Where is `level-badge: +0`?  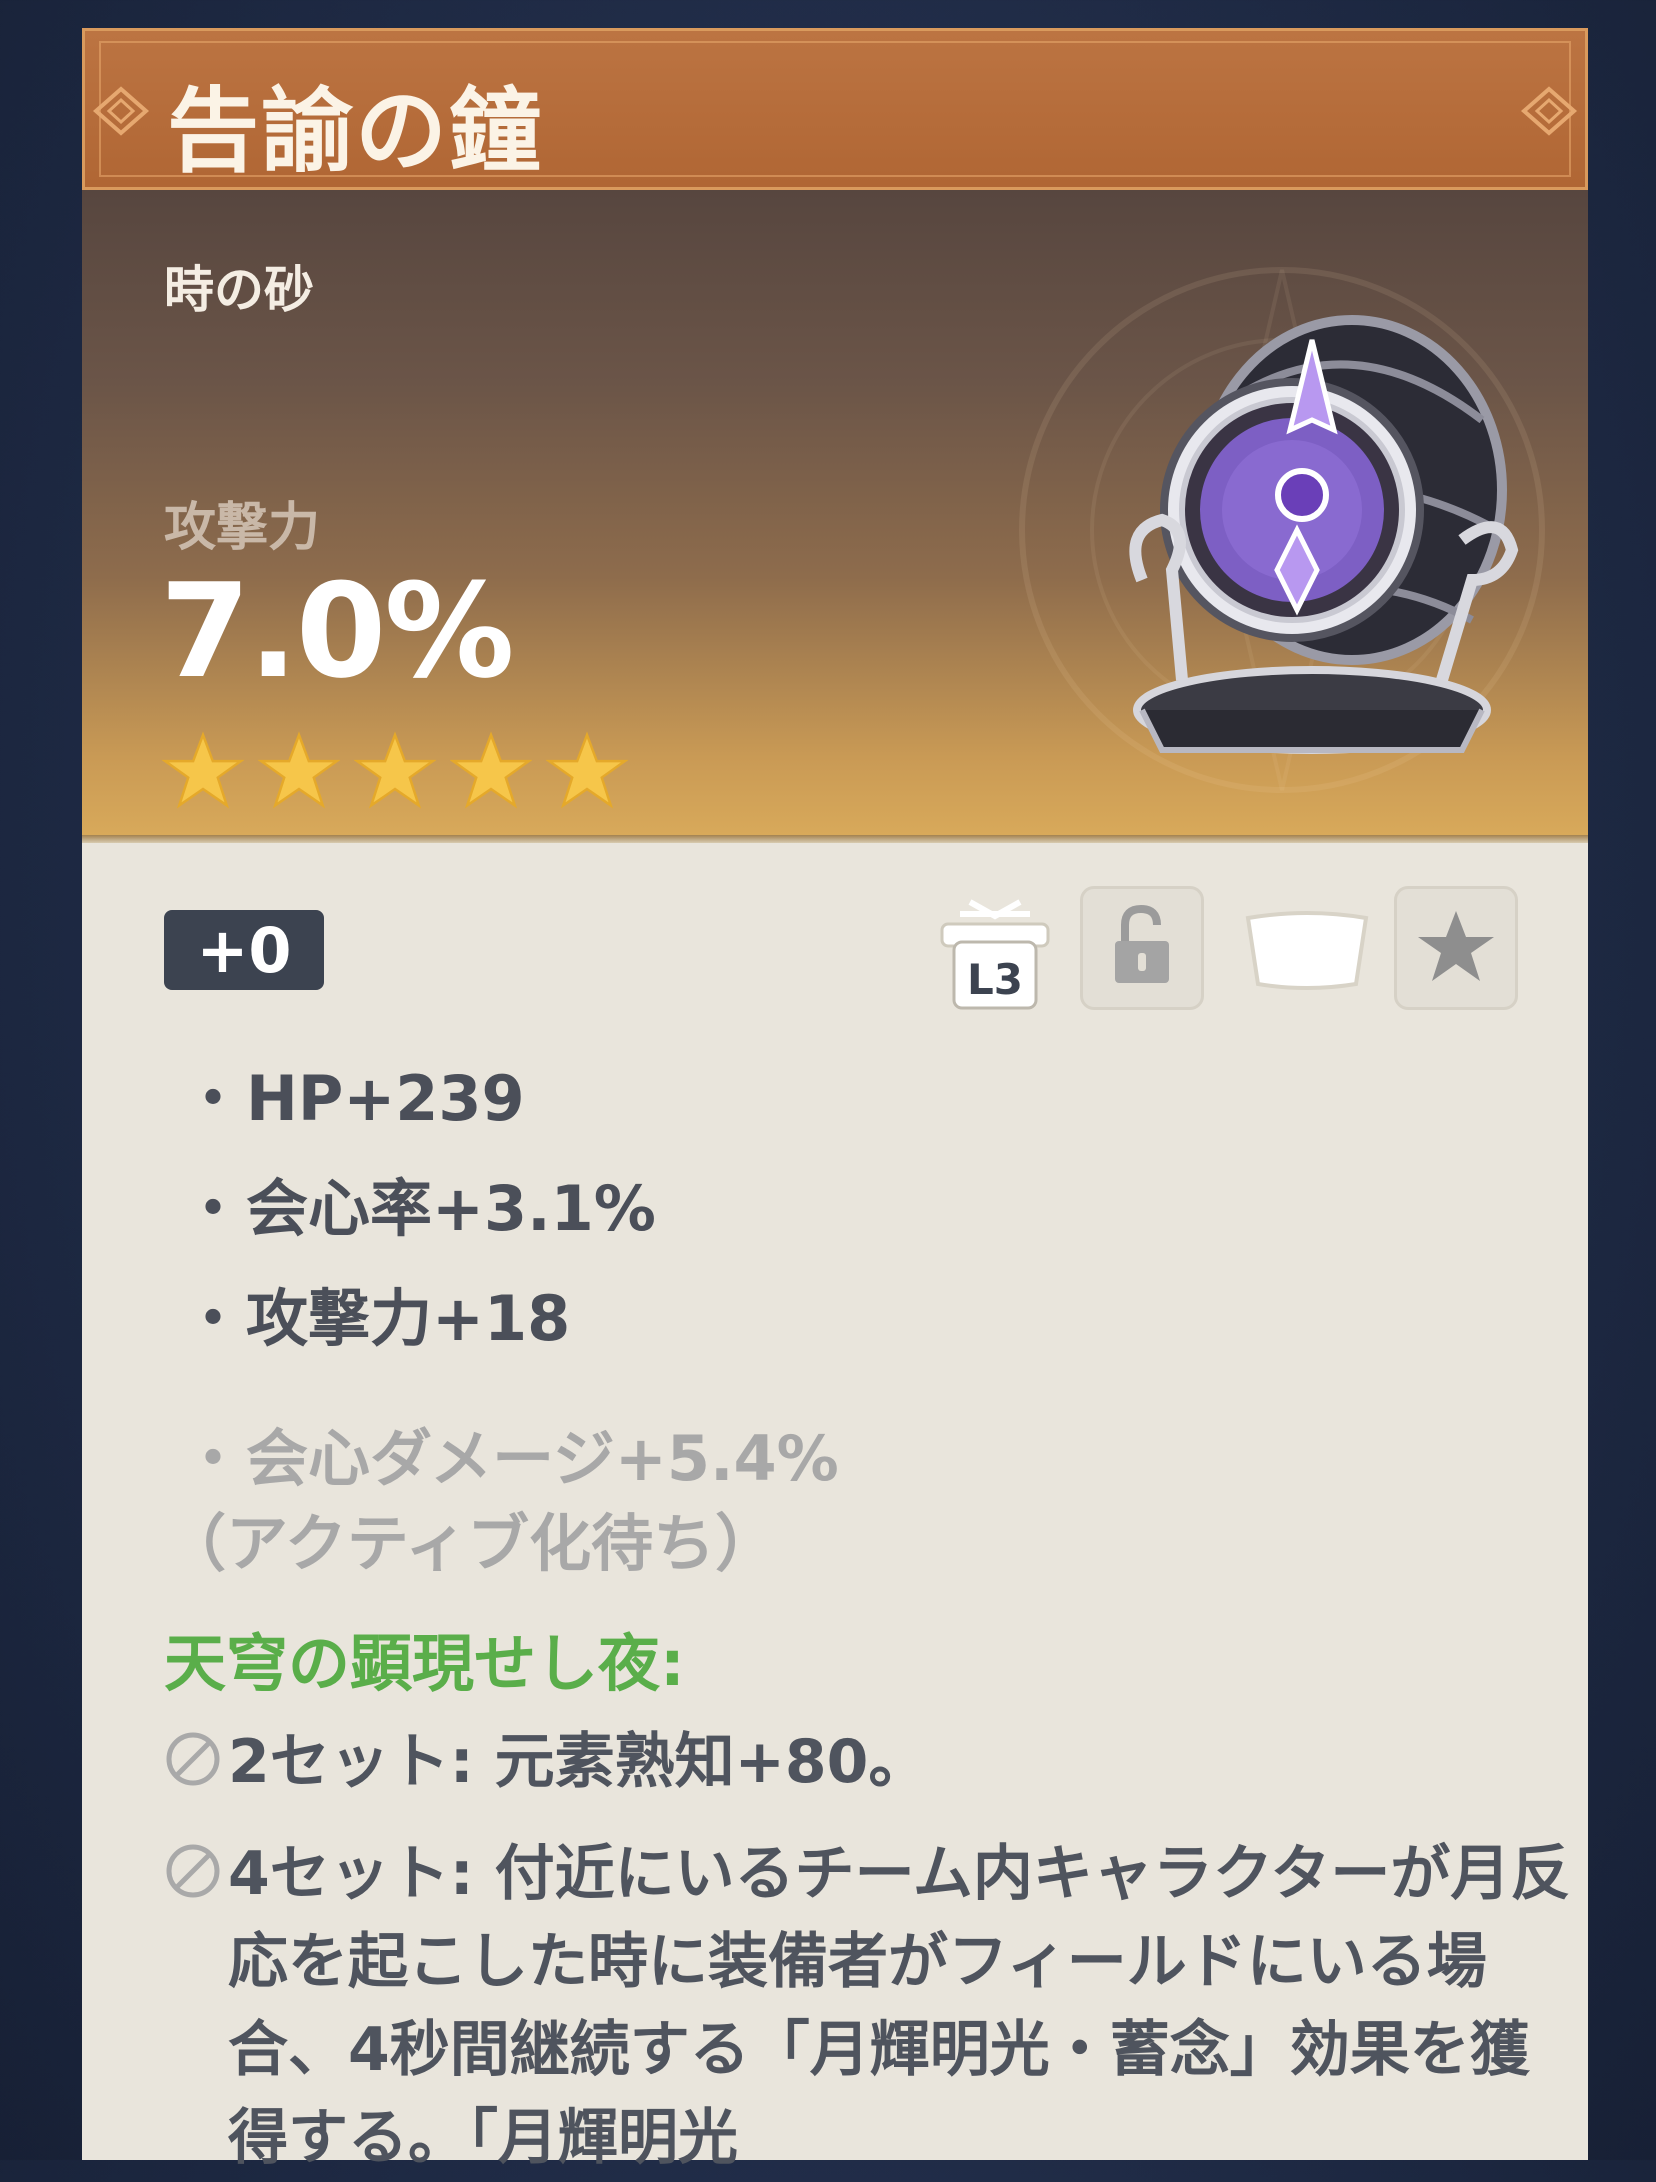 level-badge: +0 is located at coordinates (244, 950).